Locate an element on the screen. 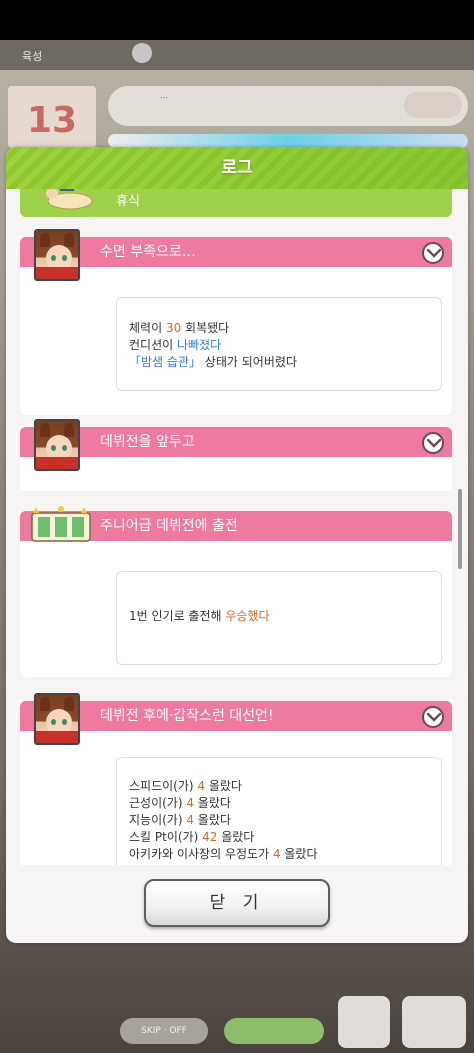 This screenshot has height=1053, width=474. background-gauge is located at coordinates (288, 141).